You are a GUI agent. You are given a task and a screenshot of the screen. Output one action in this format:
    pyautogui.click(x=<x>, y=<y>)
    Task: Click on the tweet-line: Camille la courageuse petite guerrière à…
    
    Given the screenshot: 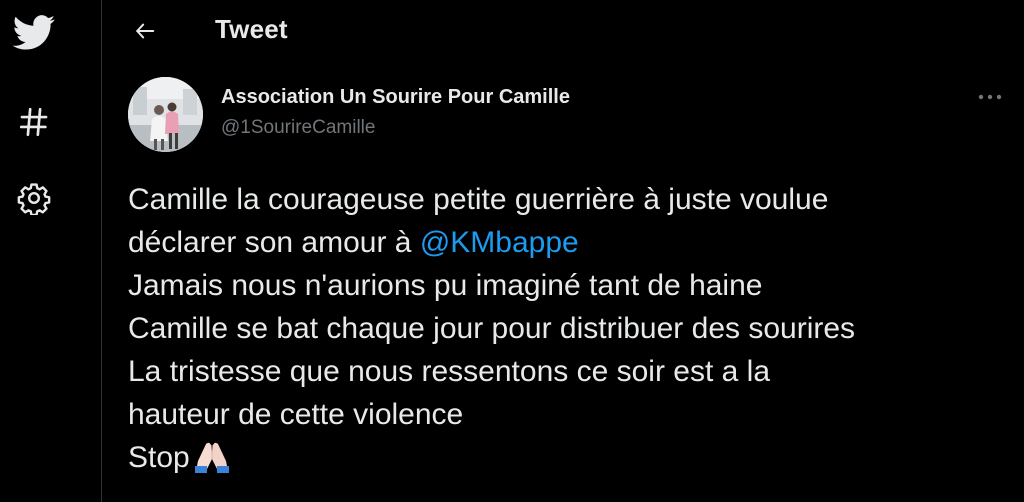 What is the action you would take?
    pyautogui.click(x=478, y=199)
    